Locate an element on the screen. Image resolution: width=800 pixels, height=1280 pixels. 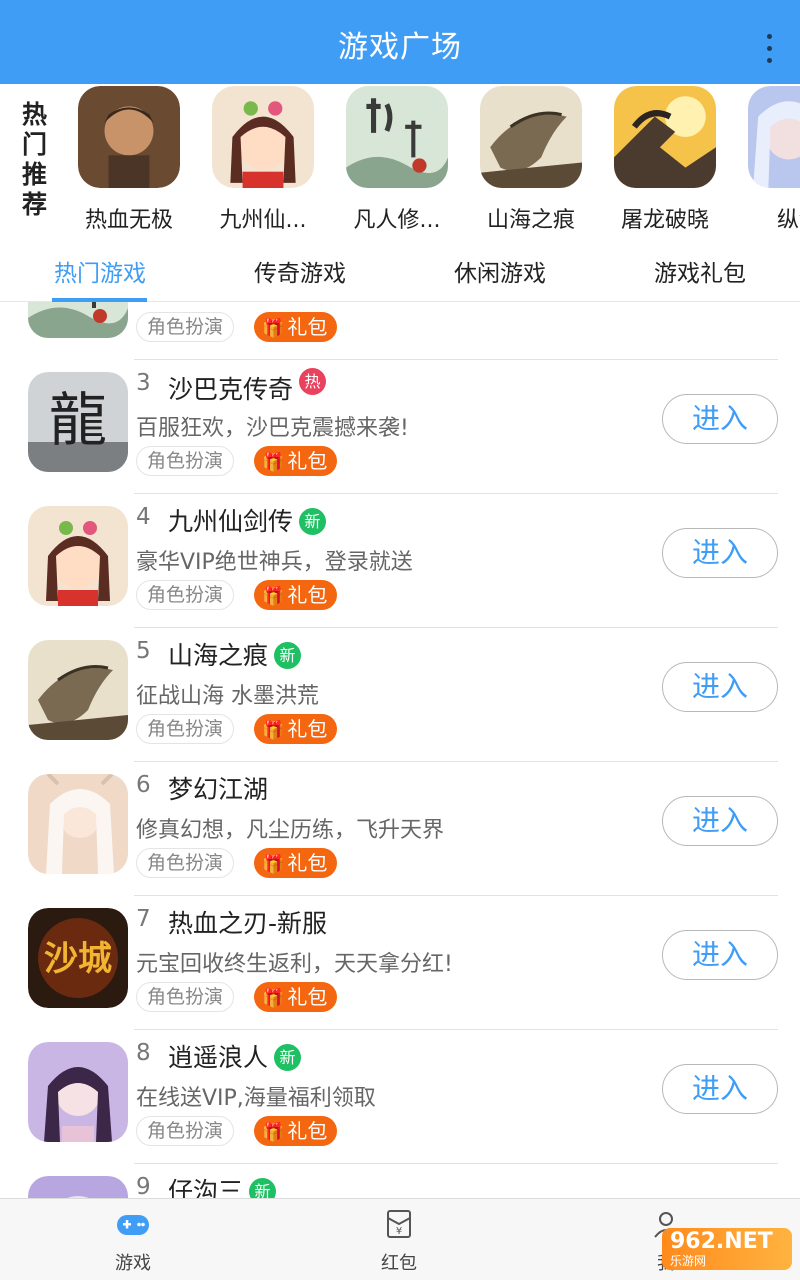
rank-number: 3 is located at coordinates (143, 383).